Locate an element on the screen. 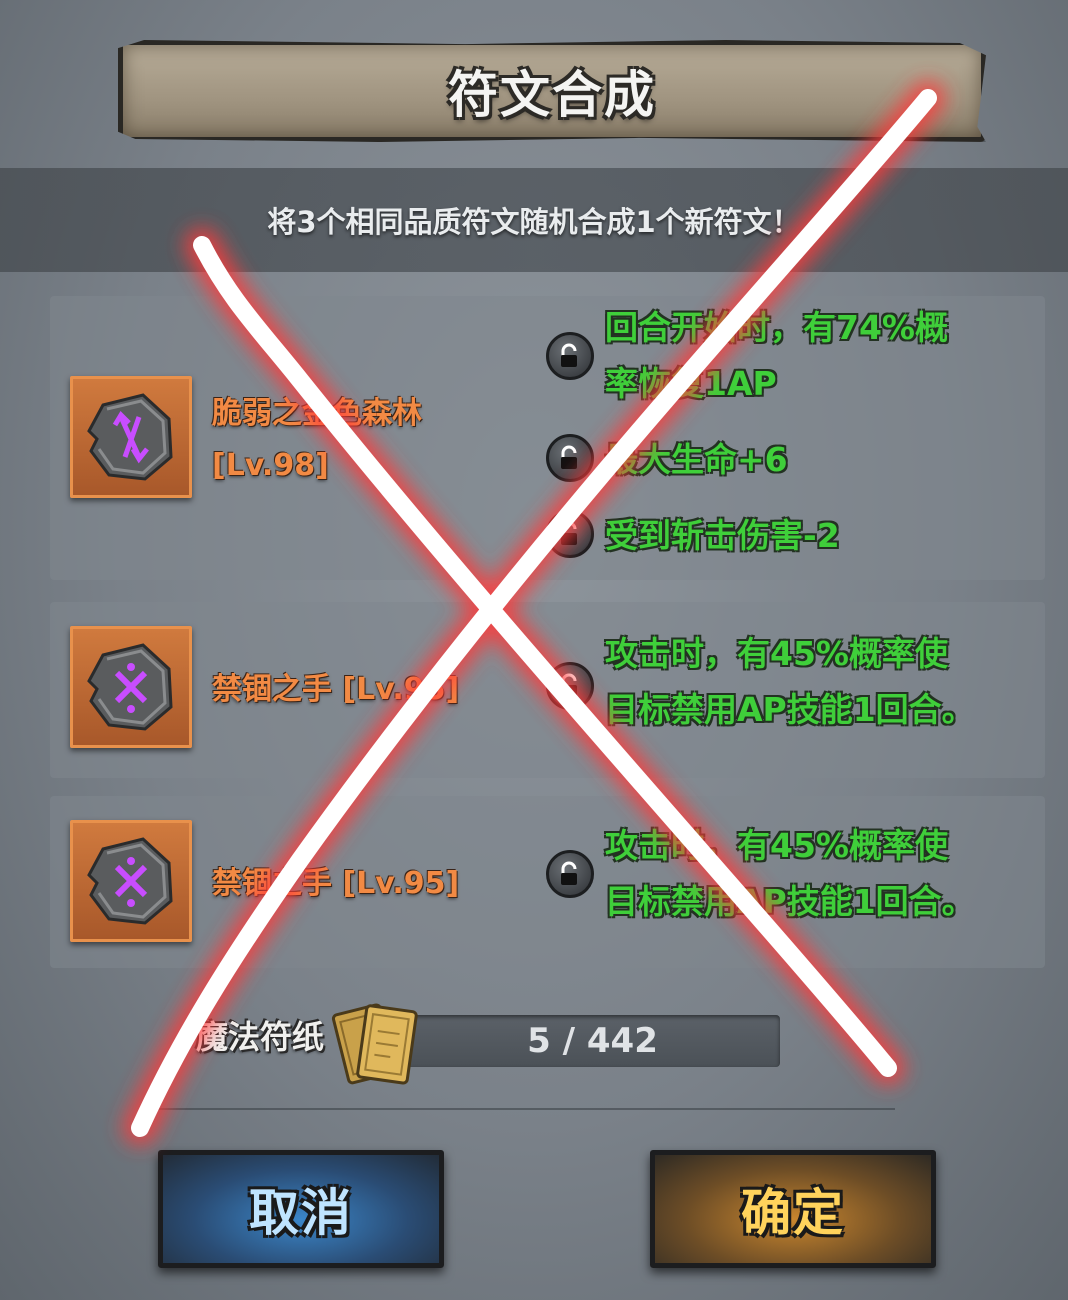  rune-effect-3: 攻击时，有45%概率使 目标禁用AP技能1回合。 is located at coordinates (790, 874).